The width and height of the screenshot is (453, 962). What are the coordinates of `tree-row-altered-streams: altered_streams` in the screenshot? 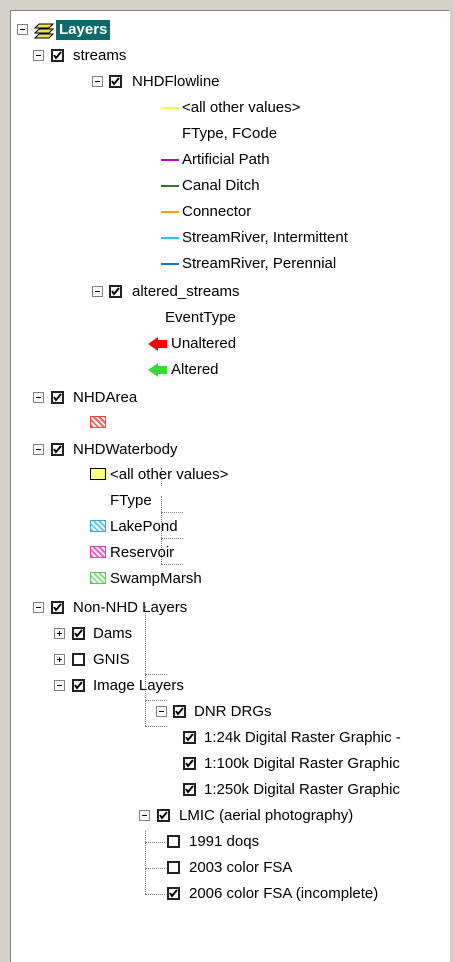 It's located at (161, 292).